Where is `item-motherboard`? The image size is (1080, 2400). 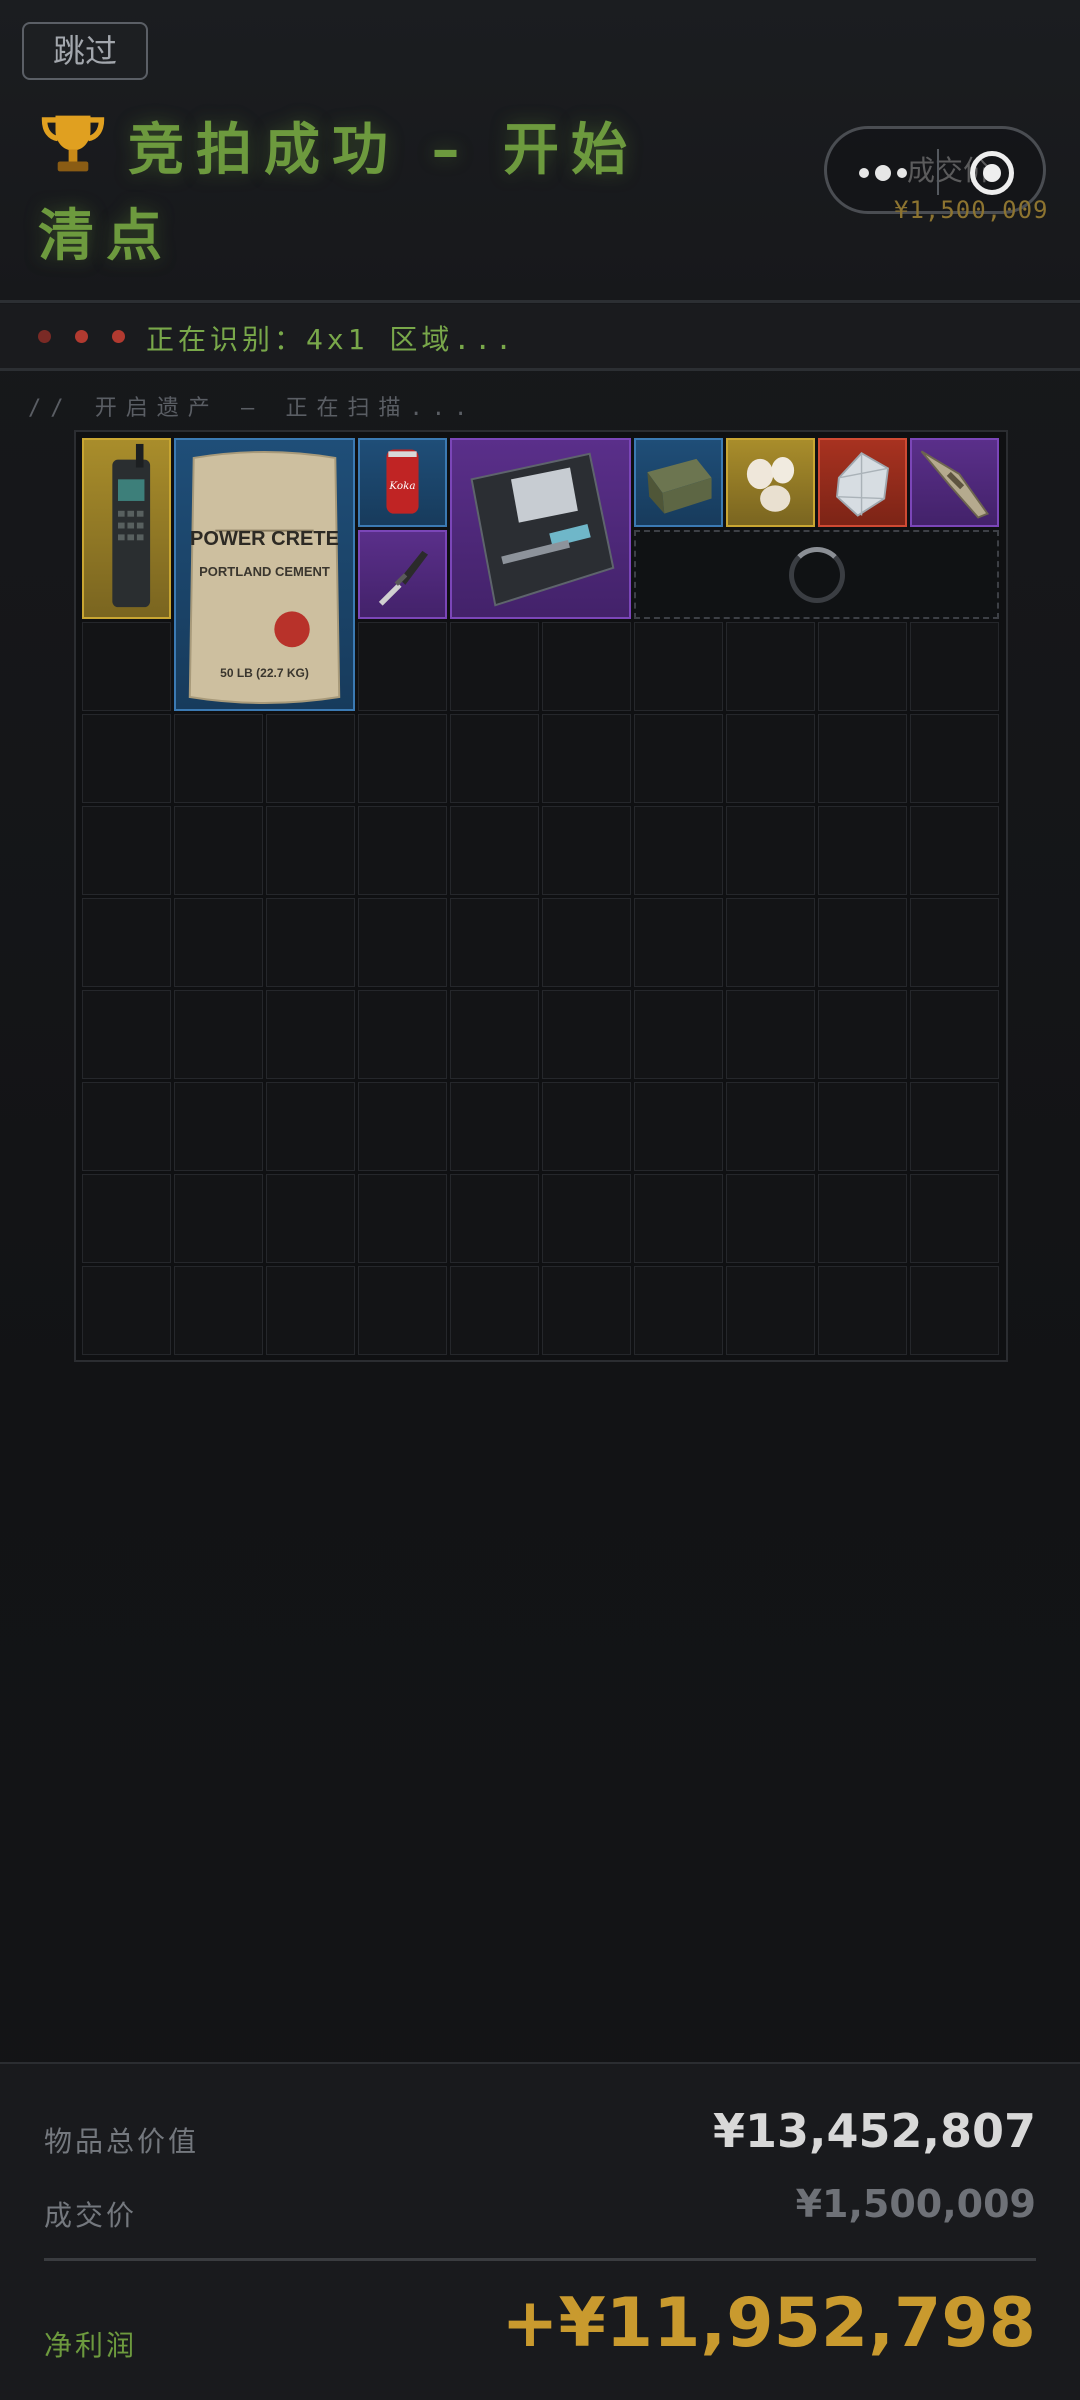
item-motherboard is located at coordinates (540, 528).